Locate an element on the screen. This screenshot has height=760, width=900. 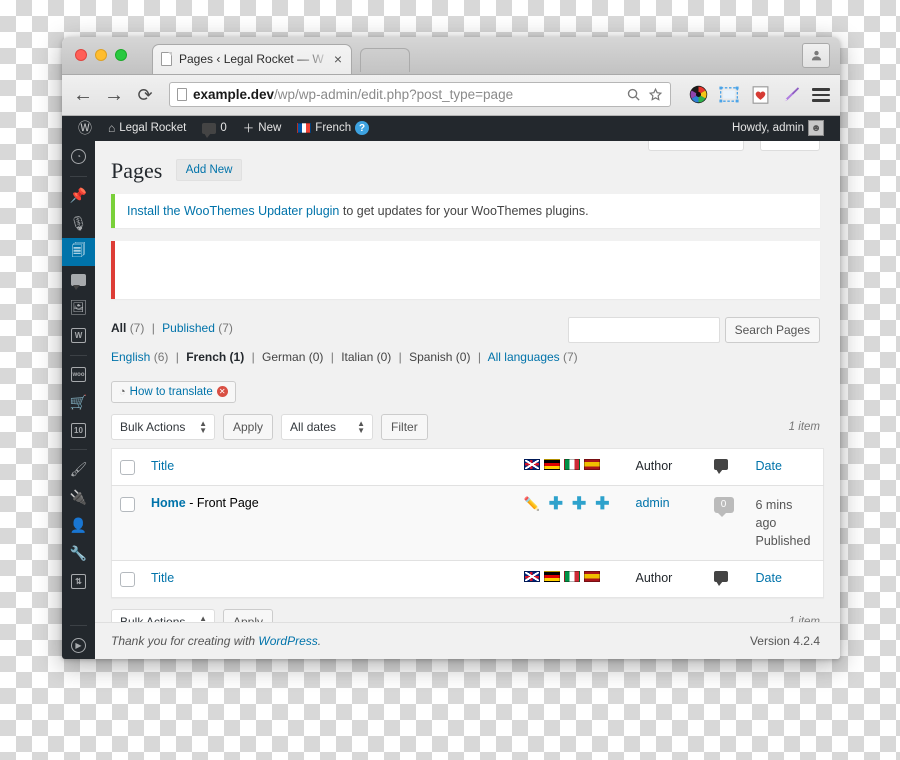
row-author-link: admin is located at coordinates (653, 503).